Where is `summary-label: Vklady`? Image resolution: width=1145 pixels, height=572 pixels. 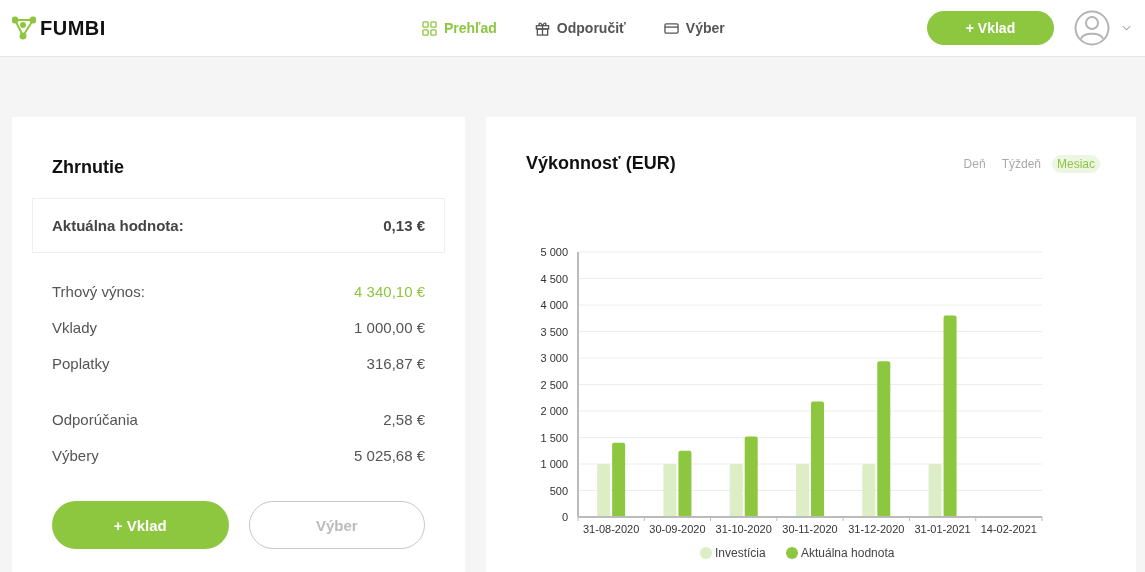
summary-label: Vklady is located at coordinates (75, 327).